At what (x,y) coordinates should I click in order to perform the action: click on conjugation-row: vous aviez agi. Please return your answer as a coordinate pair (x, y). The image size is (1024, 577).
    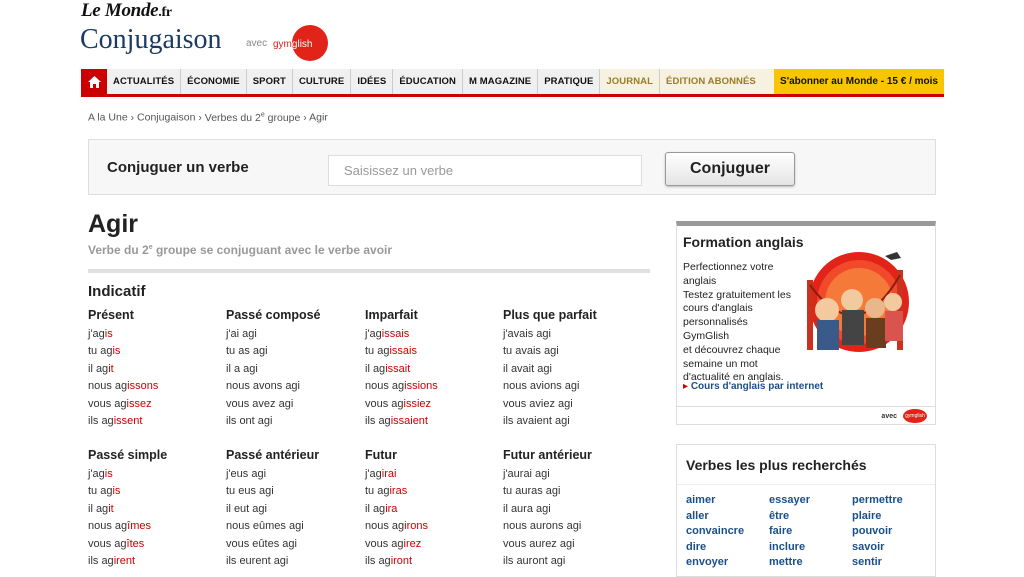
    Looking at the image, I should click on (538, 403).